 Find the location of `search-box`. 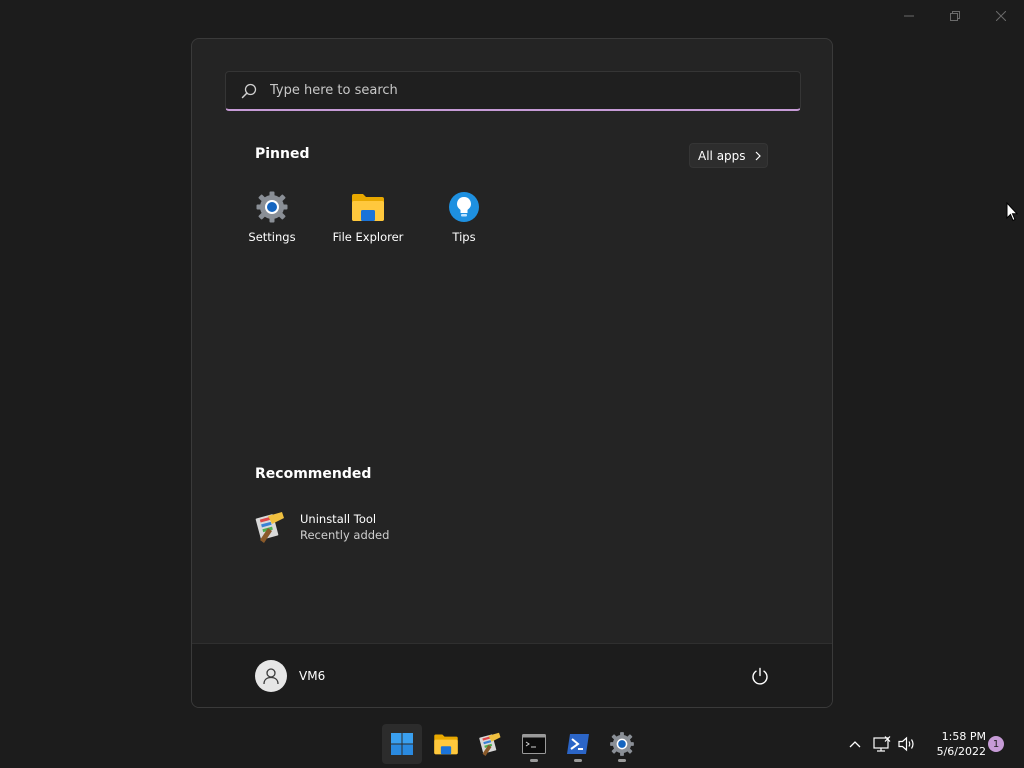

search-box is located at coordinates (513, 91).